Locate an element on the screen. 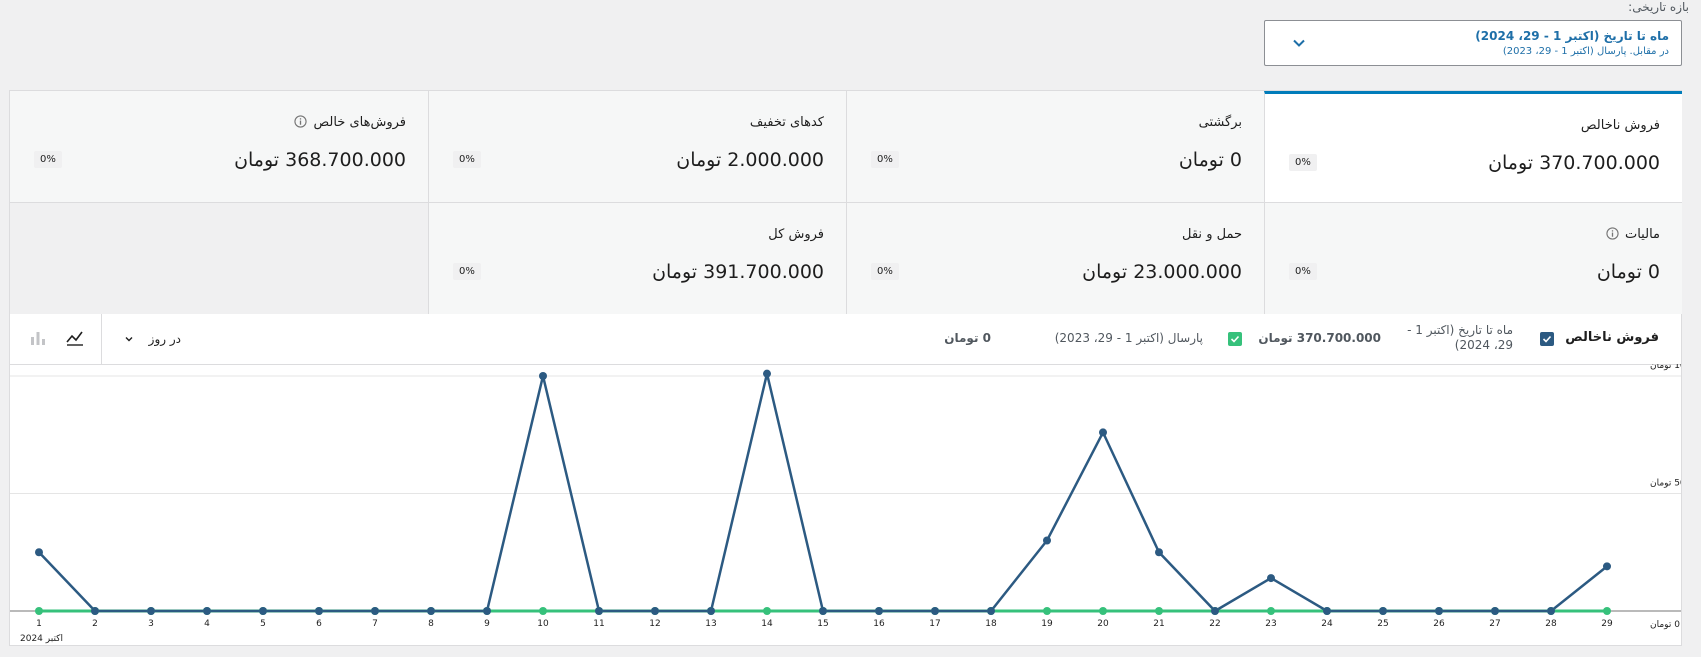  chart-title: فروش ناخالص is located at coordinates (1612, 337).